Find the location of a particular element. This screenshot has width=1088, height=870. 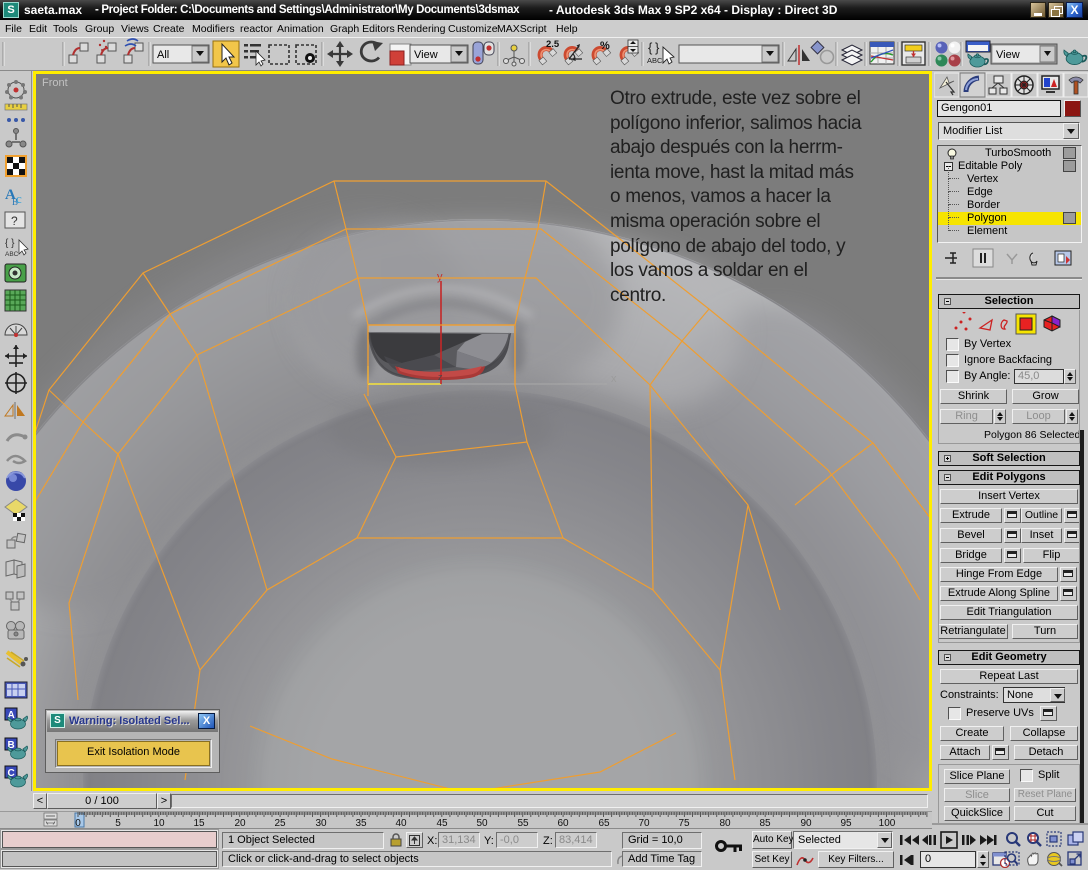

svg-text: 25 is located at coordinates (280, 823).